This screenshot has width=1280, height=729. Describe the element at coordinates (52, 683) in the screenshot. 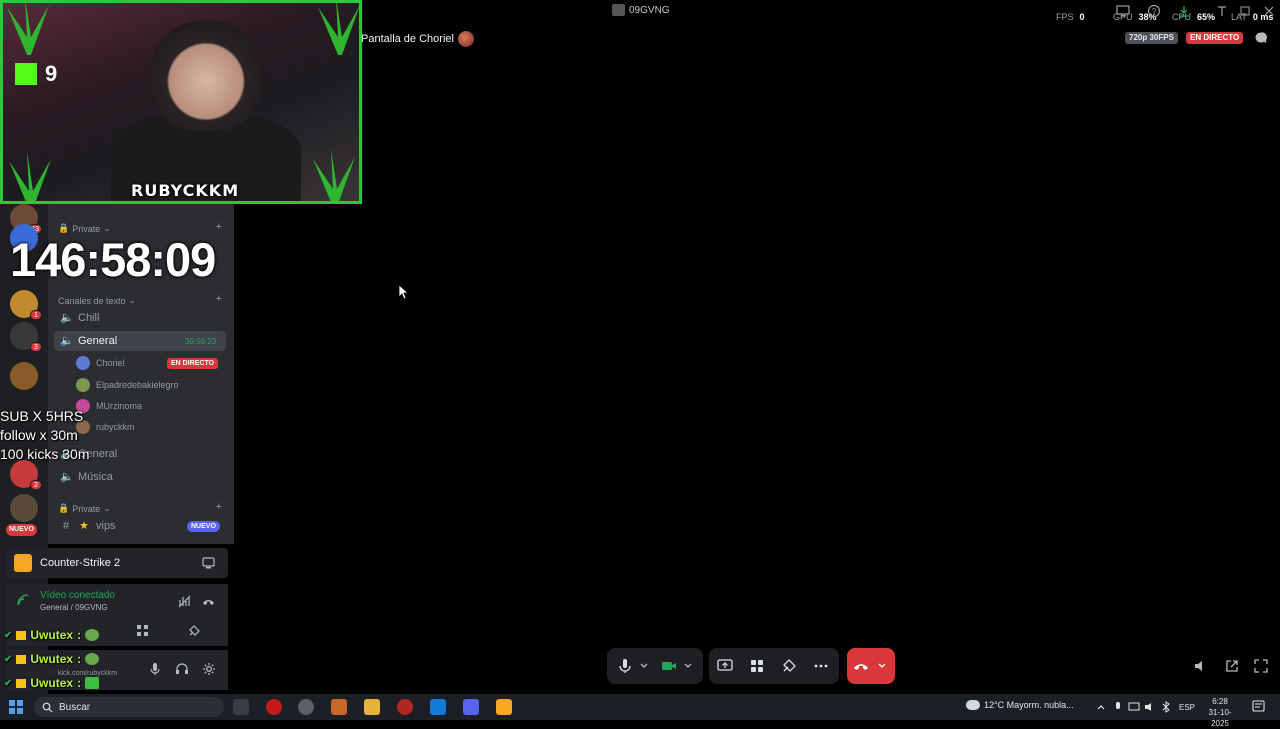

I see `chat-message: ✔ Uwutex:` at that location.